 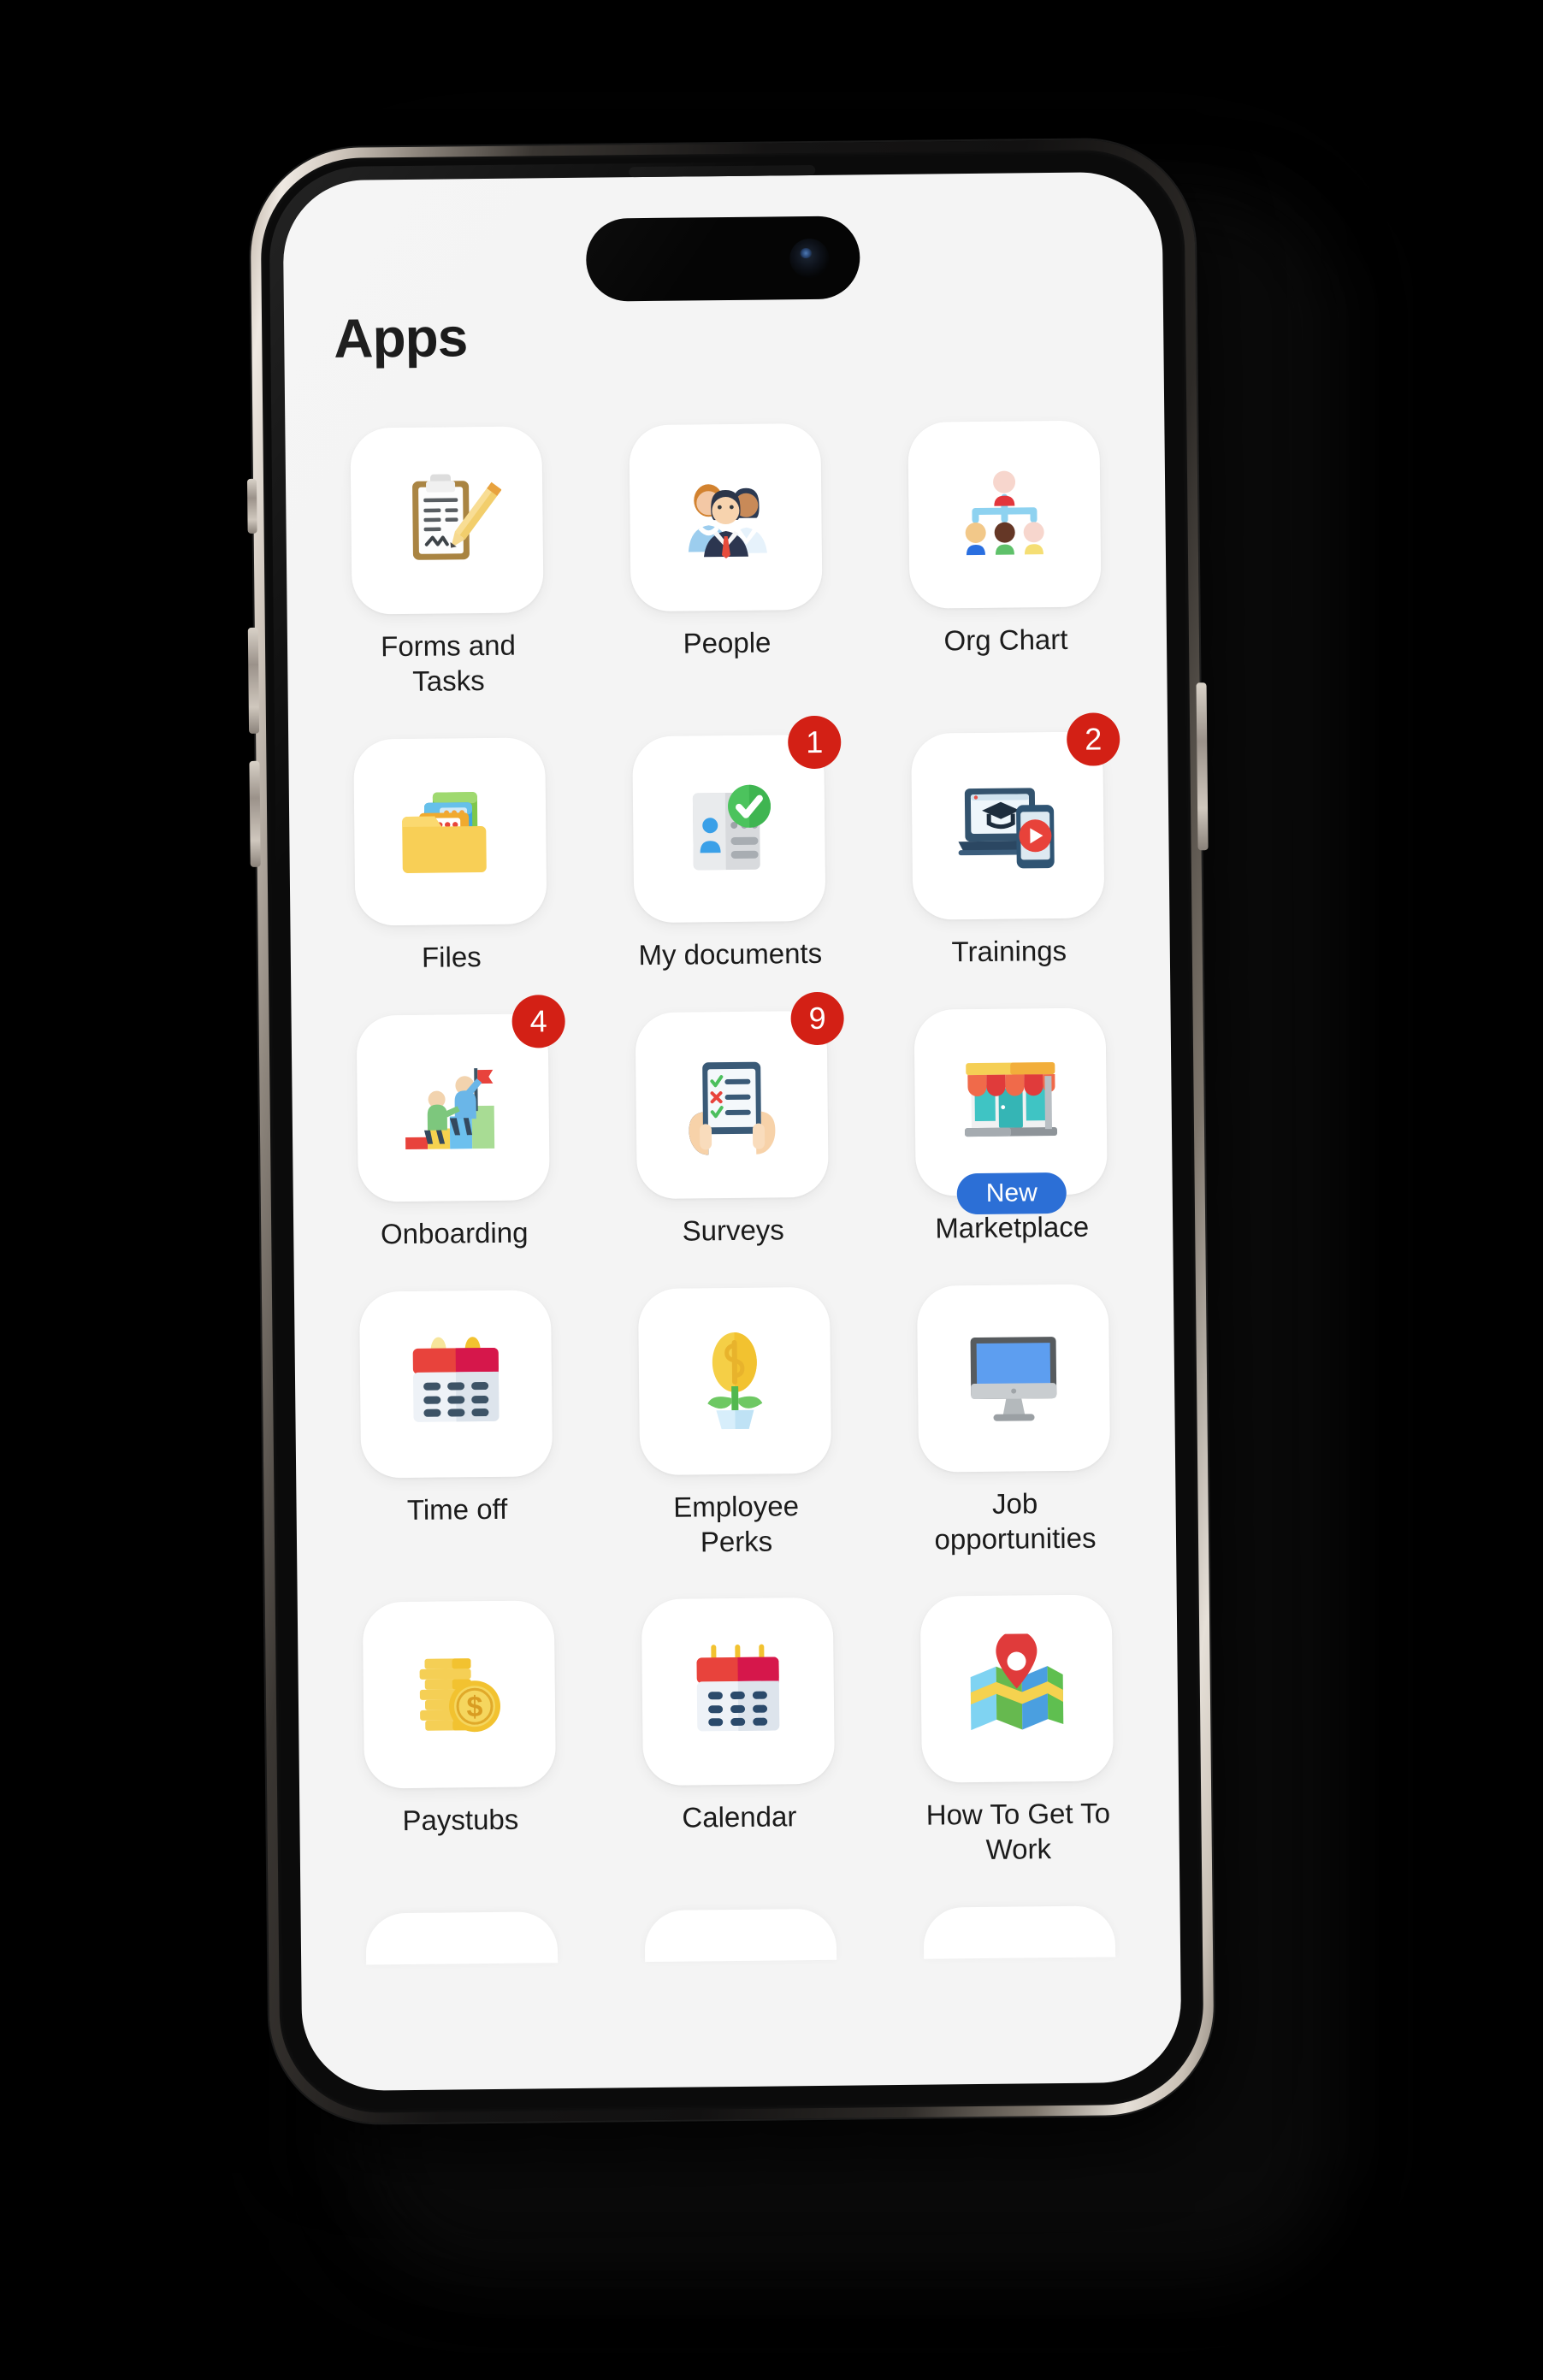 I want to click on app-label: Marketplace, so click(x=1012, y=1227).